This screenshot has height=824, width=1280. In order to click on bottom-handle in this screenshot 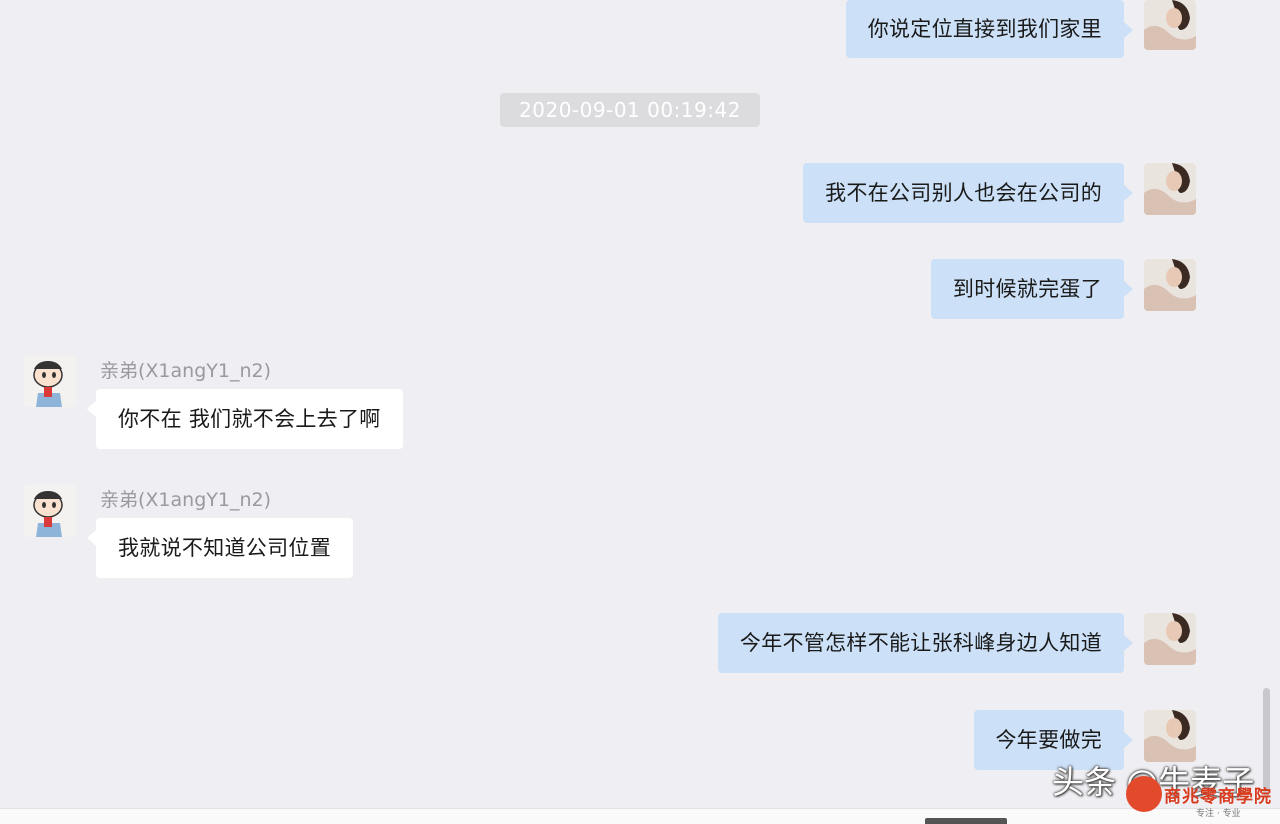, I will do `click(966, 821)`.